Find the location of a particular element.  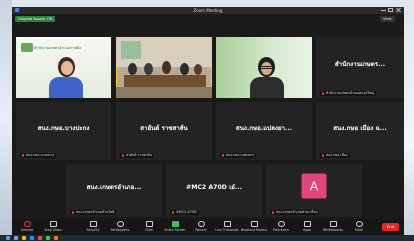

participant-tile-7: สนง.กษอ.แปลงยา... สนง.กษอ.แปลงยาว is located at coordinates (264, 131).